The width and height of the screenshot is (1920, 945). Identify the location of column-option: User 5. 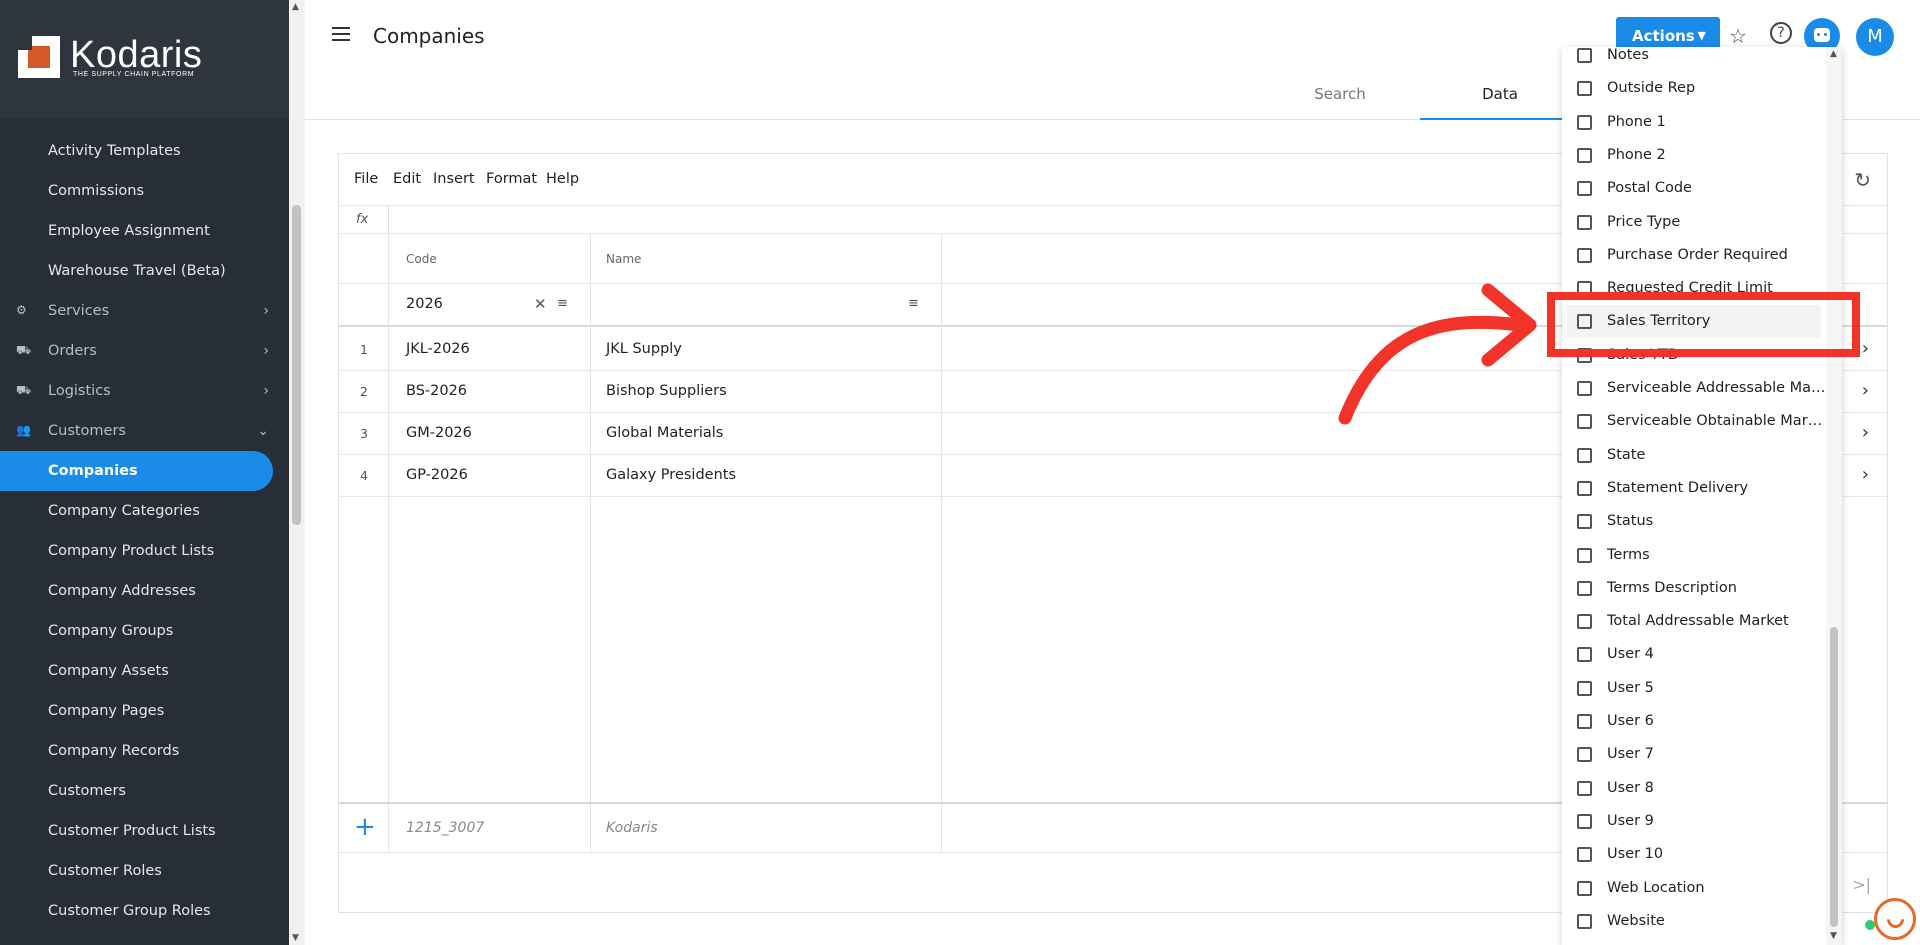
(1694, 688).